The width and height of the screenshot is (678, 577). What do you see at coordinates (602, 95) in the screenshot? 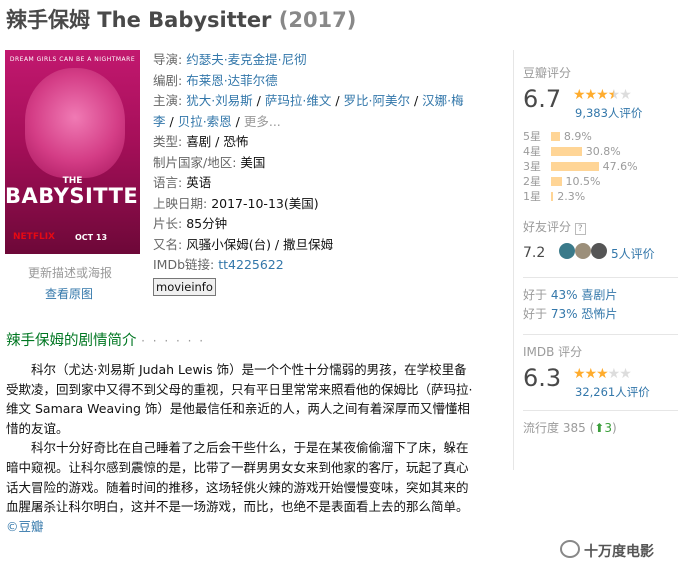
I see `douban-stars-icon: ★★★★★` at bounding box center [602, 95].